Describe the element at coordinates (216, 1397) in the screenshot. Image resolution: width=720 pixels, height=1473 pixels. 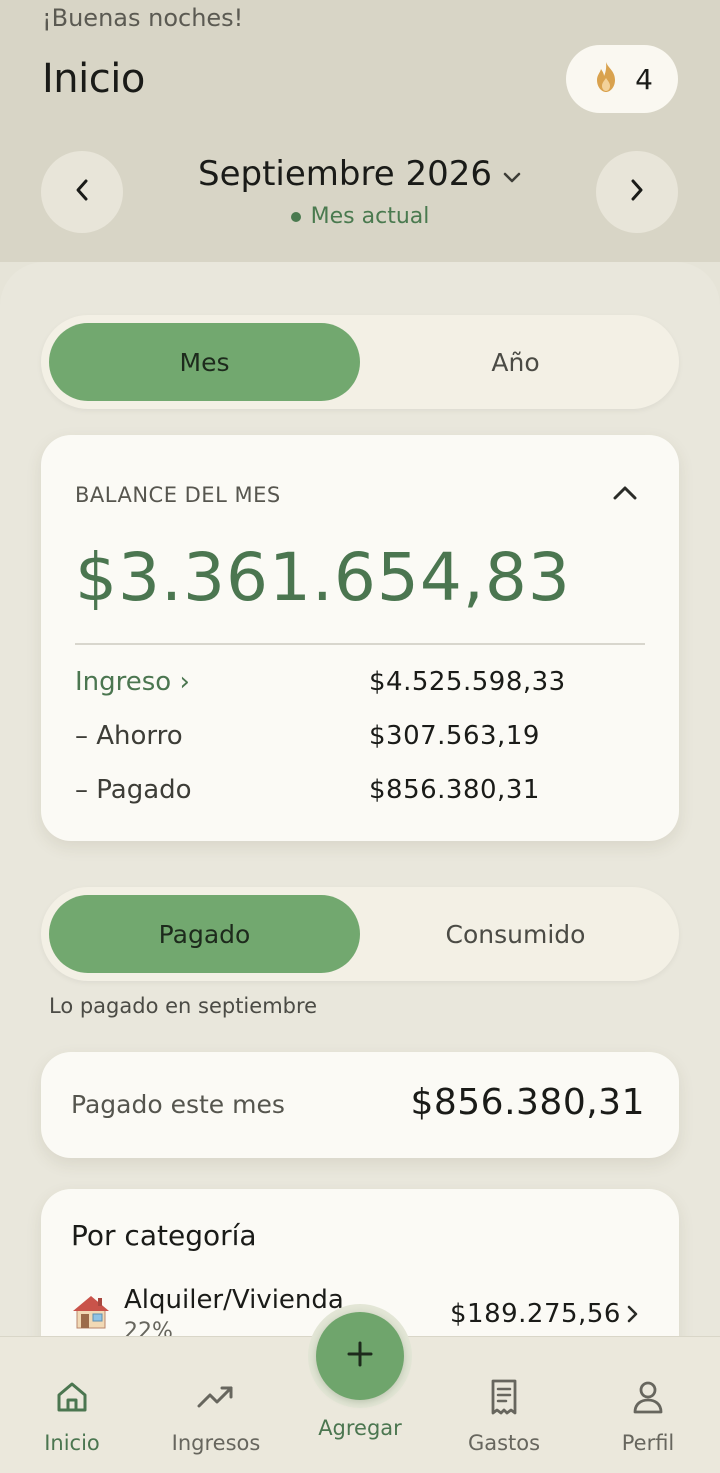
I see `trending-up-icon` at that location.